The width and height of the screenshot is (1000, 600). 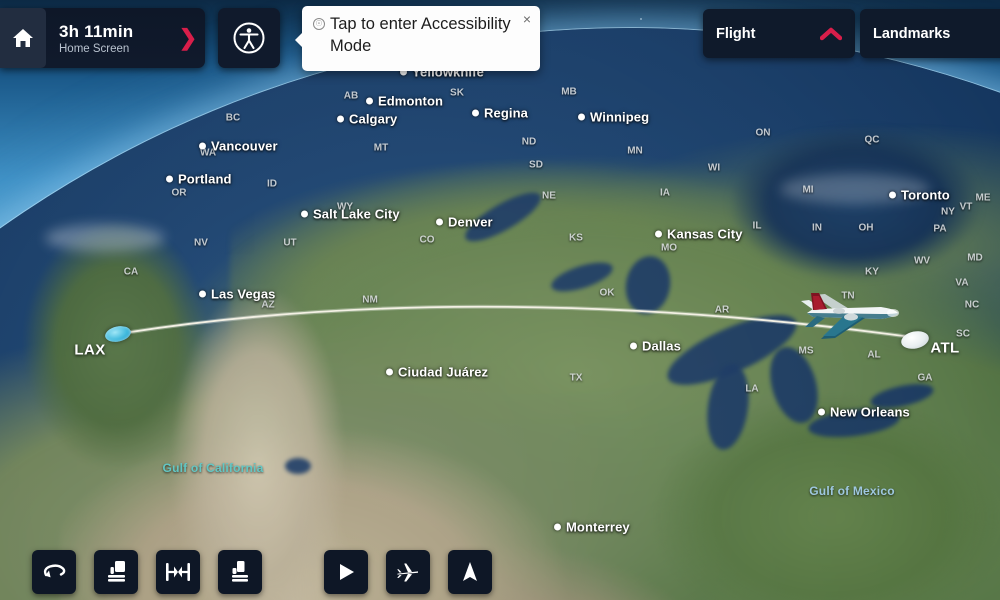 What do you see at coordinates (962, 283) in the screenshot?
I see `region-label: VA` at bounding box center [962, 283].